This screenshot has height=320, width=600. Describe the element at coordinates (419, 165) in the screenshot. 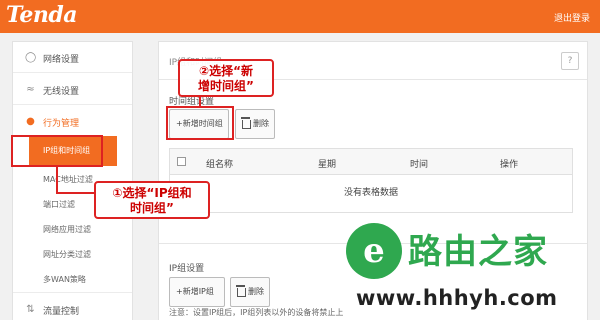

I see `column-header: 时间` at that location.